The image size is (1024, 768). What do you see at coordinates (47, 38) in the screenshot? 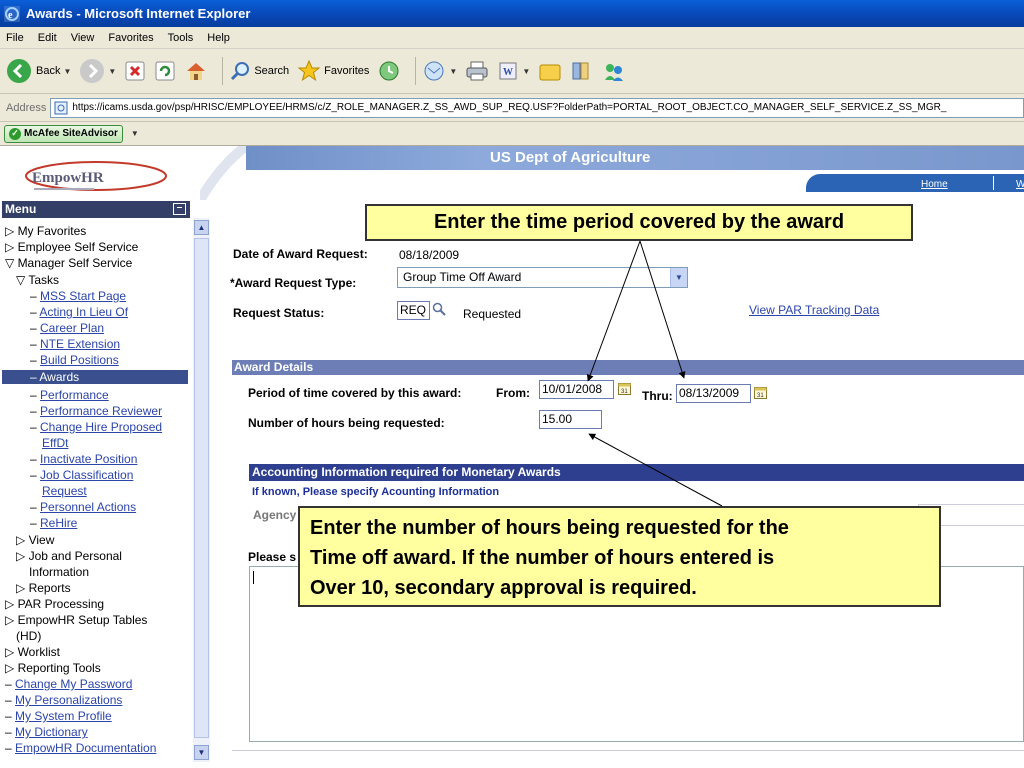
I see `menu-edit: Edit` at bounding box center [47, 38].